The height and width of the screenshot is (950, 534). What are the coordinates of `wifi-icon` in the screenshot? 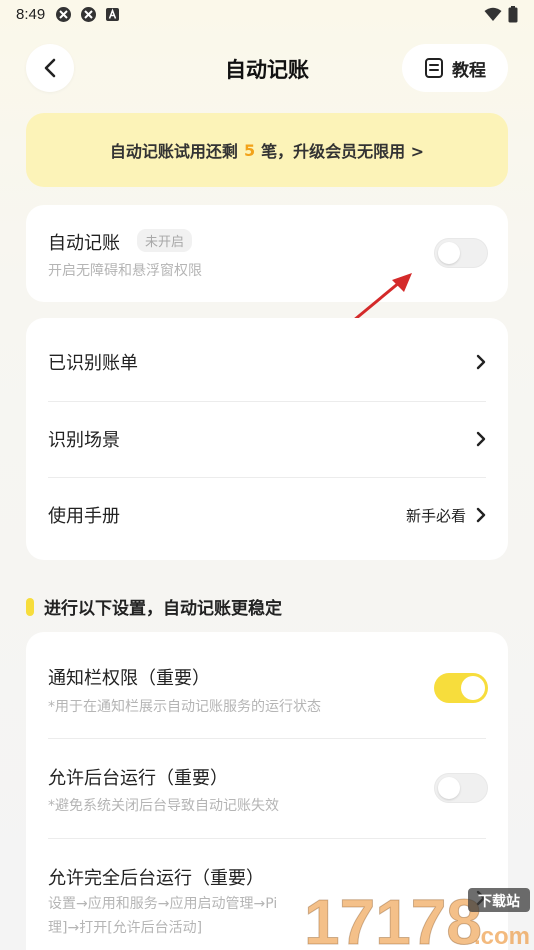 It's located at (493, 14).